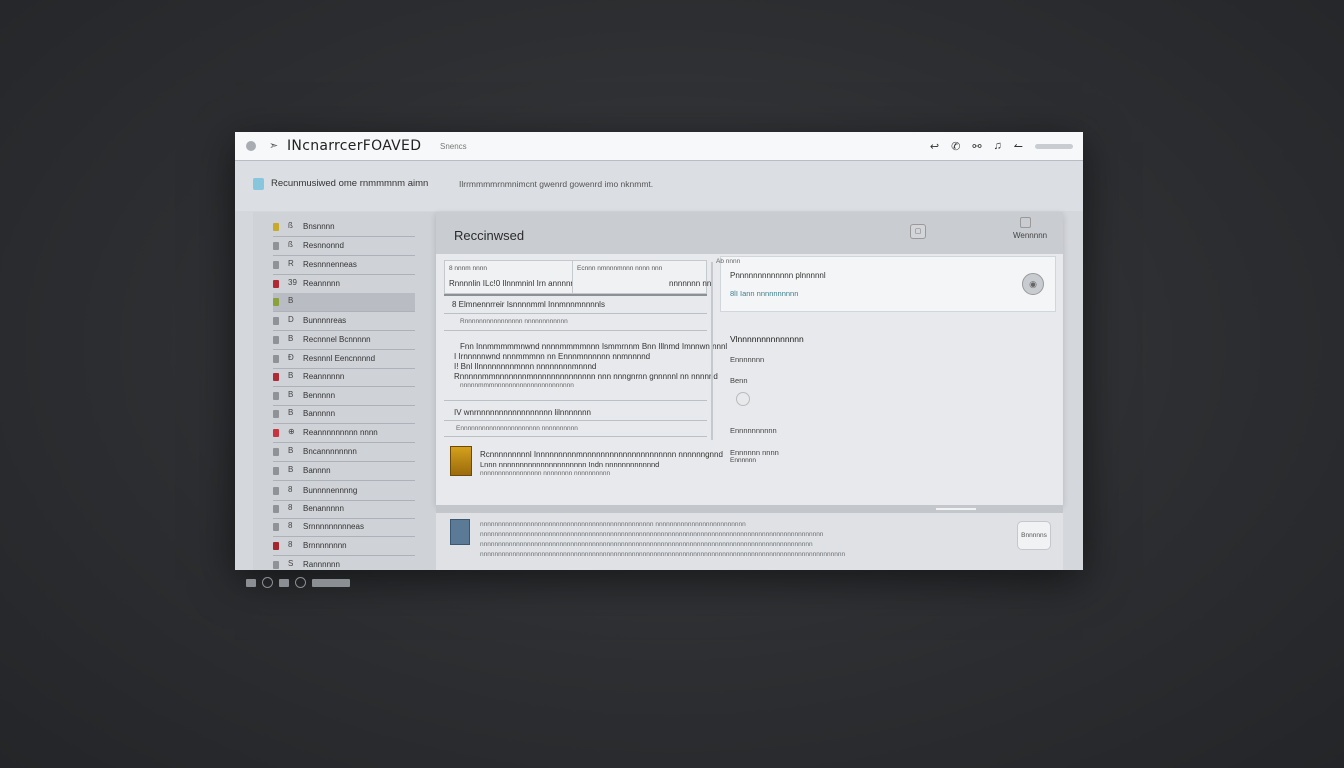 Image resolution: width=1344 pixels, height=768 pixels. I want to click on settings-icon, so click(300, 582).